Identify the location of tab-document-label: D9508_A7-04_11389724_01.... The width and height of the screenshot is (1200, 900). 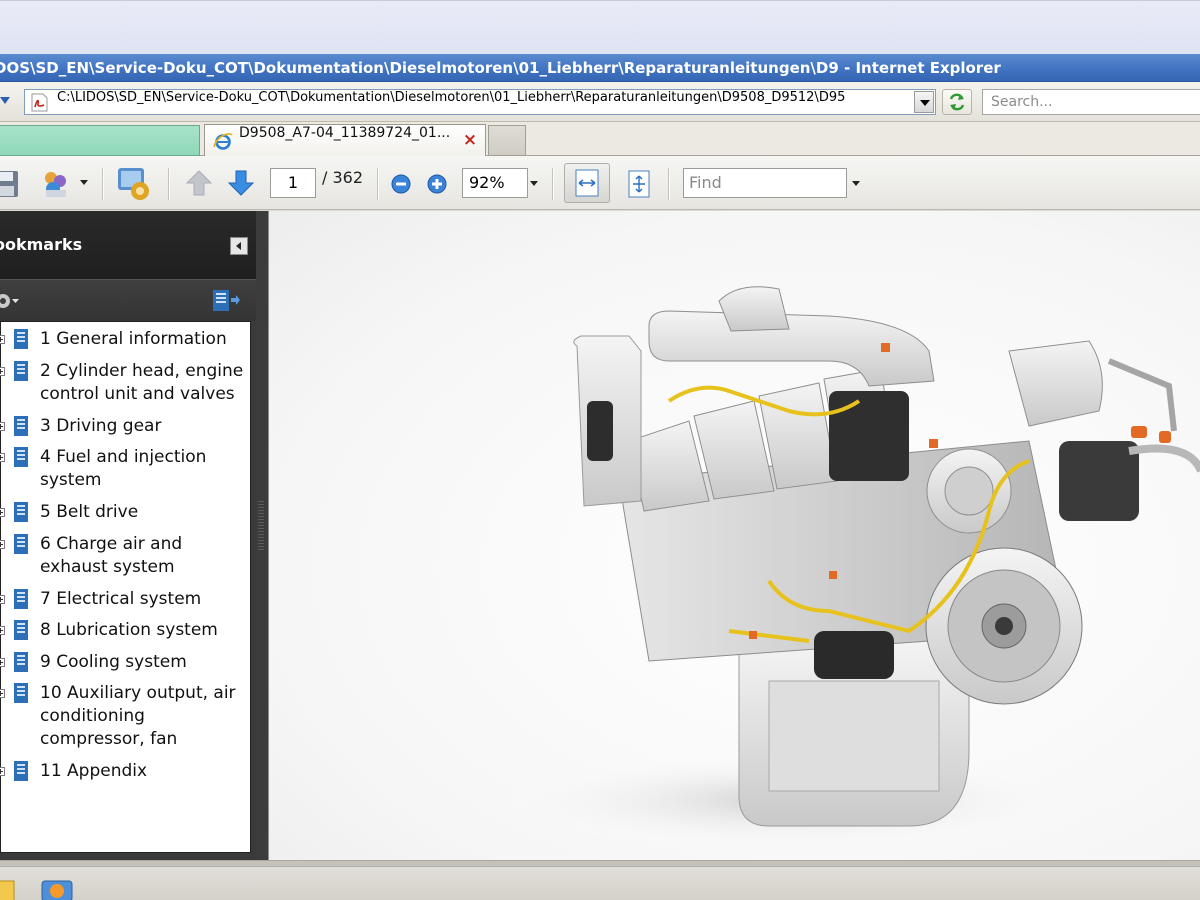
(345, 133).